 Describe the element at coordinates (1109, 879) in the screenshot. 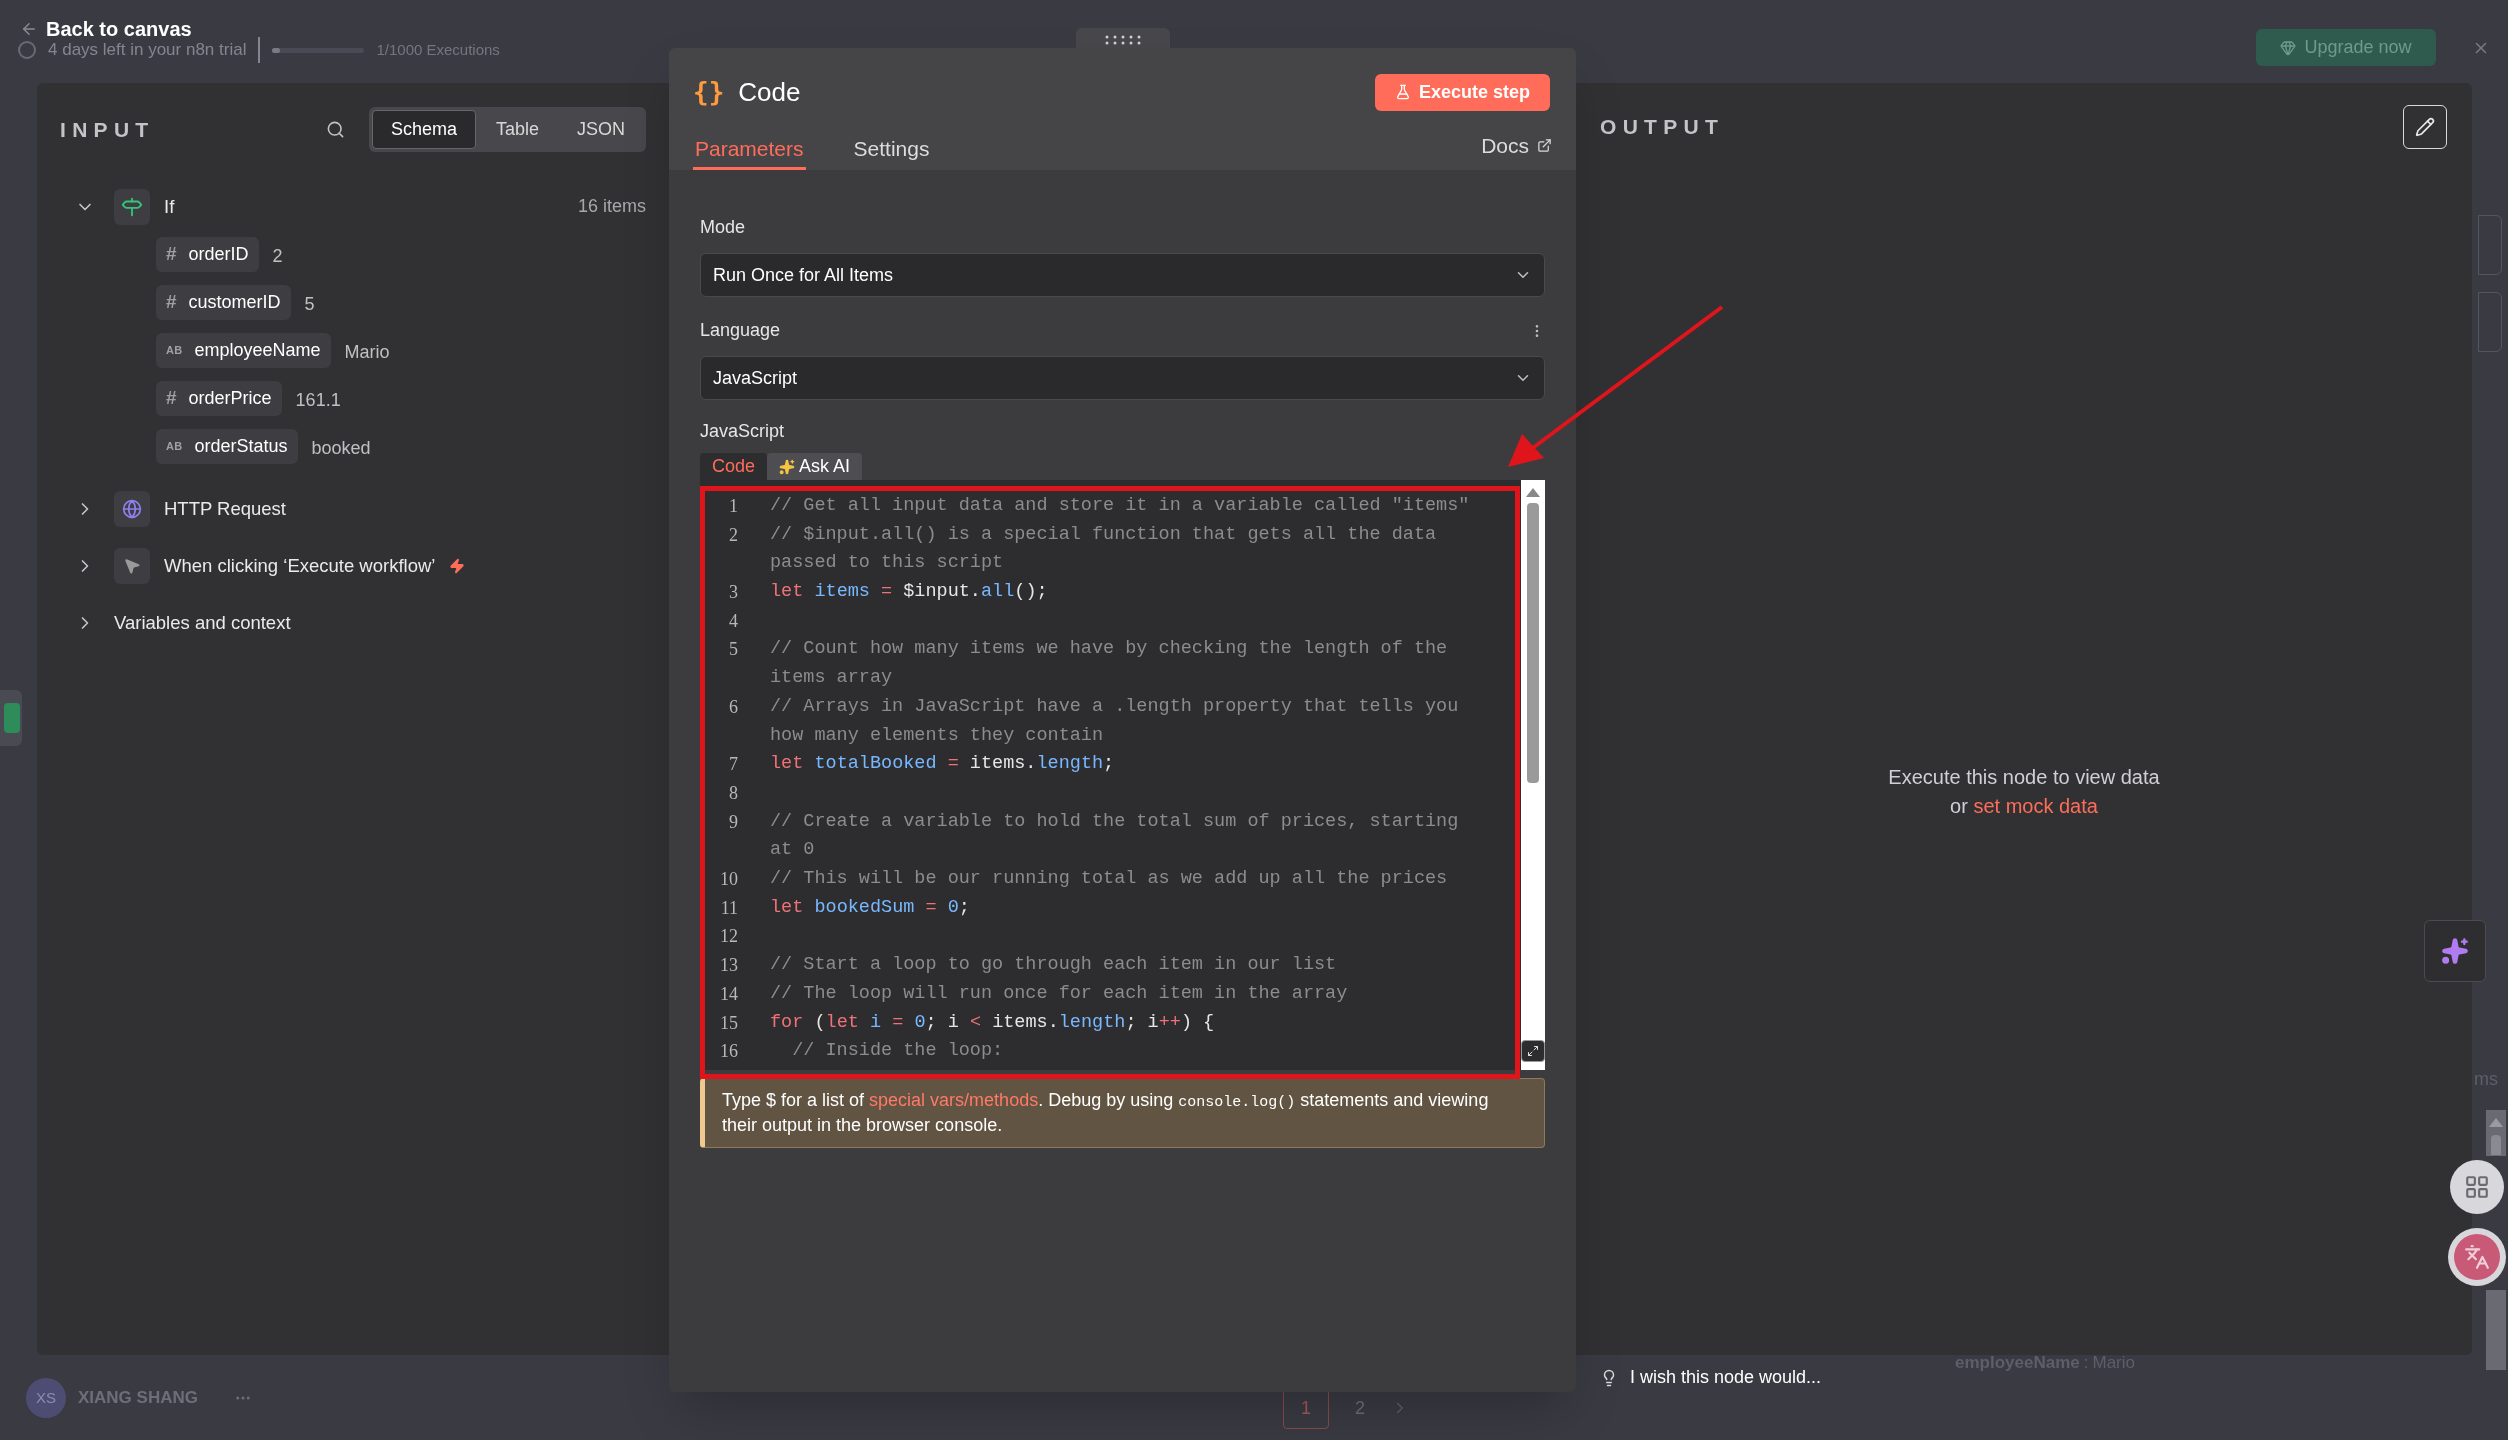

I see `code-line: // This will be our running total as we add up all the prices` at that location.